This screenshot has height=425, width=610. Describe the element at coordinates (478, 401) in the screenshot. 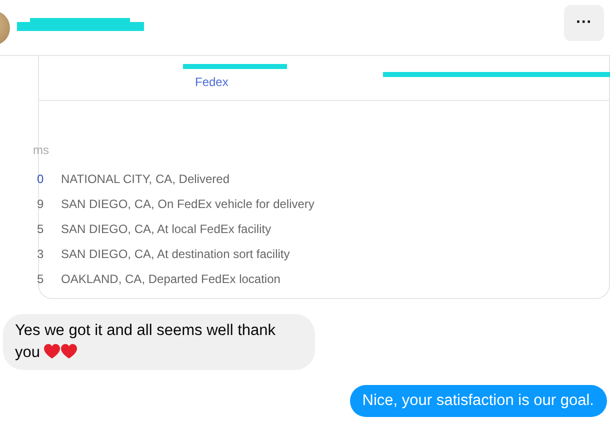

I see `message-bubble: Nice, your satisfaction is our goal.` at that location.